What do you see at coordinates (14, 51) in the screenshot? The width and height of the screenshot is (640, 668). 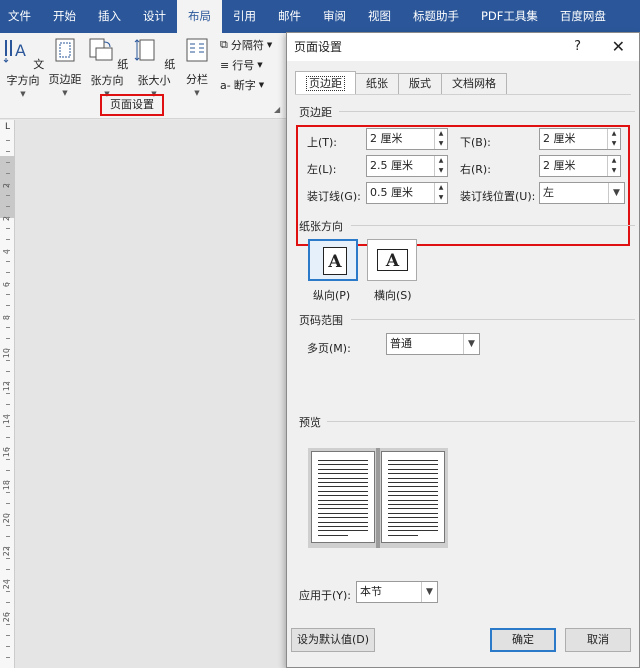 I see `text-direction-icon: A` at bounding box center [14, 51].